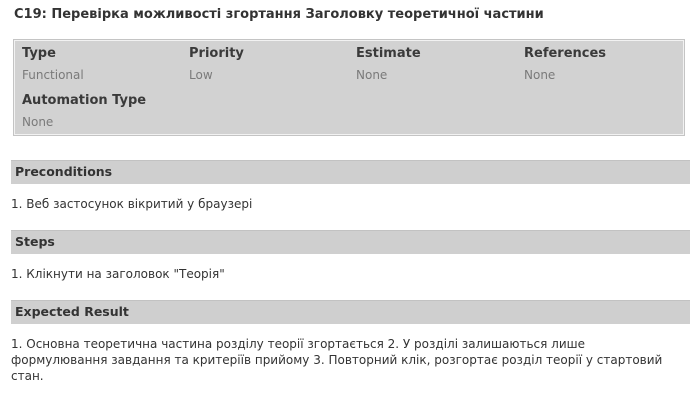 Image resolution: width=693 pixels, height=401 pixels. I want to click on expected-result-heading: Expected Result, so click(72, 311).